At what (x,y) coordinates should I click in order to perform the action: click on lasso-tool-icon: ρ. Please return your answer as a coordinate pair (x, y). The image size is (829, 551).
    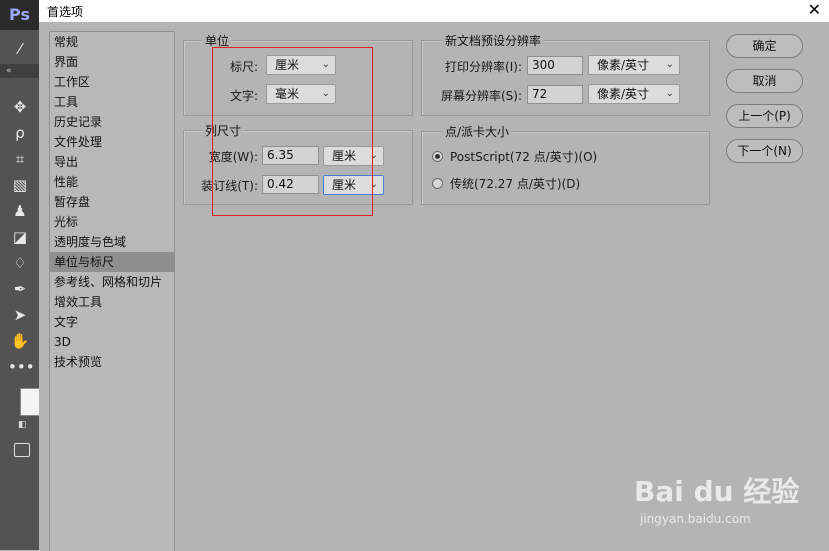
    Looking at the image, I should click on (20, 133).